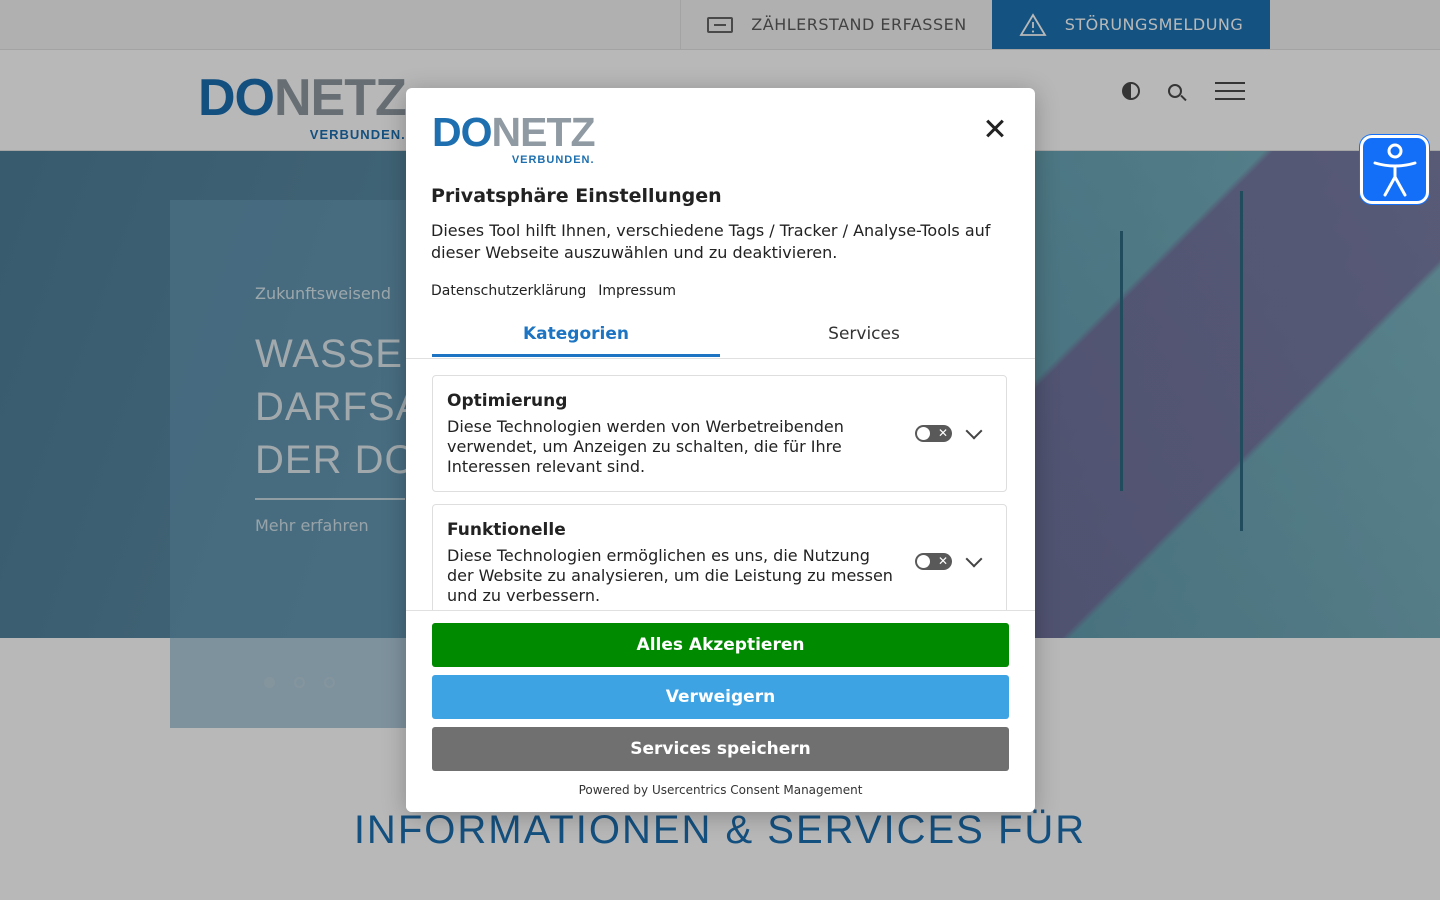 Image resolution: width=1440 pixels, height=900 pixels. I want to click on logo-netz: NETZ, so click(543, 132).